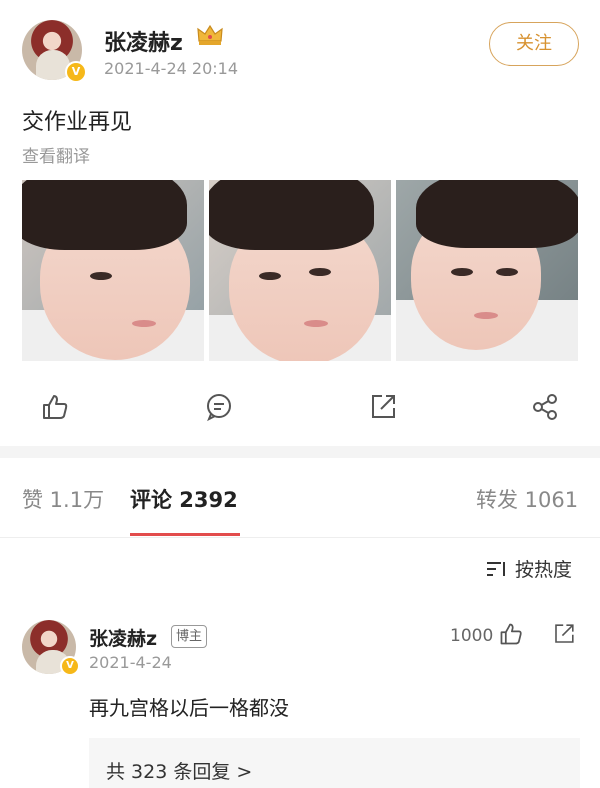  Describe the element at coordinates (545, 407) in the screenshot. I see `share-icon` at that location.